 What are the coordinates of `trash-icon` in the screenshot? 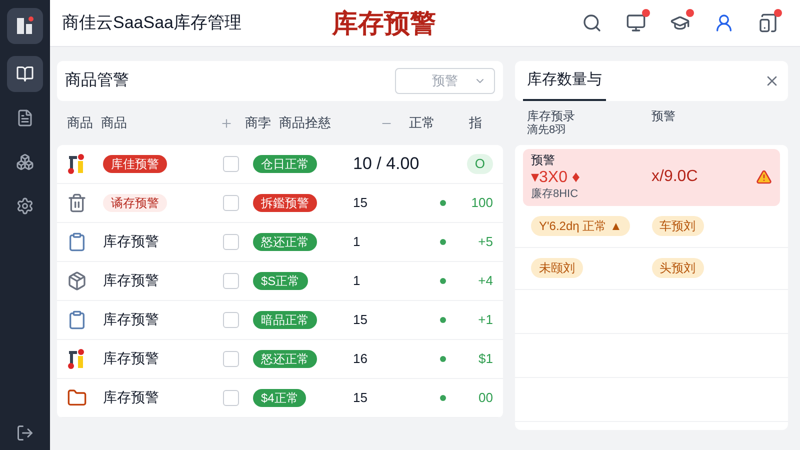 It's located at (77, 203).